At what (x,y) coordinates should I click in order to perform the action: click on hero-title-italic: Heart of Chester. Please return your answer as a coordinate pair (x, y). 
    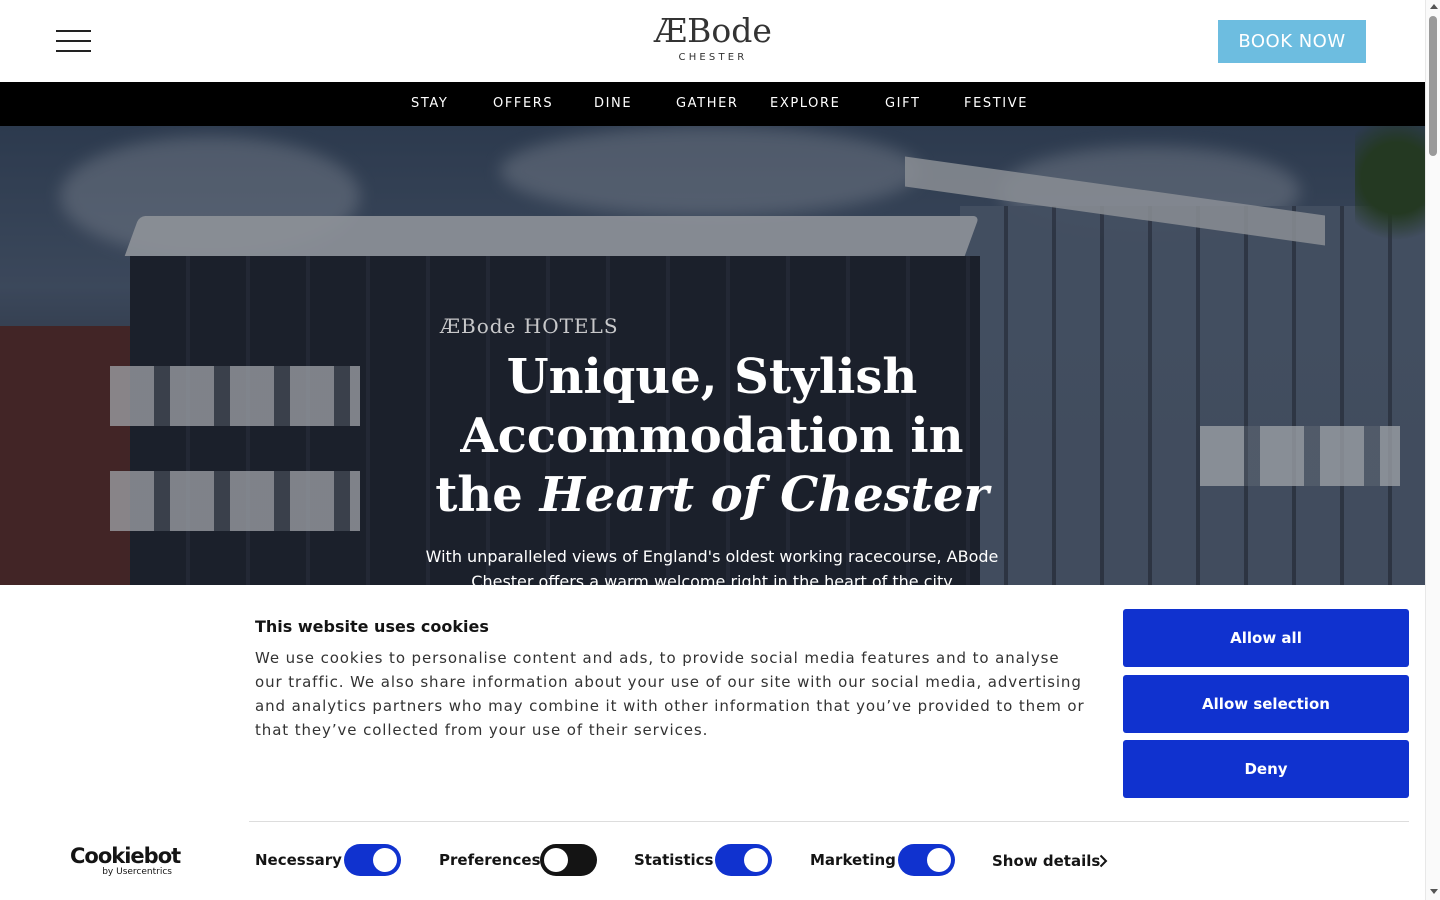
    Looking at the image, I should click on (764, 495).